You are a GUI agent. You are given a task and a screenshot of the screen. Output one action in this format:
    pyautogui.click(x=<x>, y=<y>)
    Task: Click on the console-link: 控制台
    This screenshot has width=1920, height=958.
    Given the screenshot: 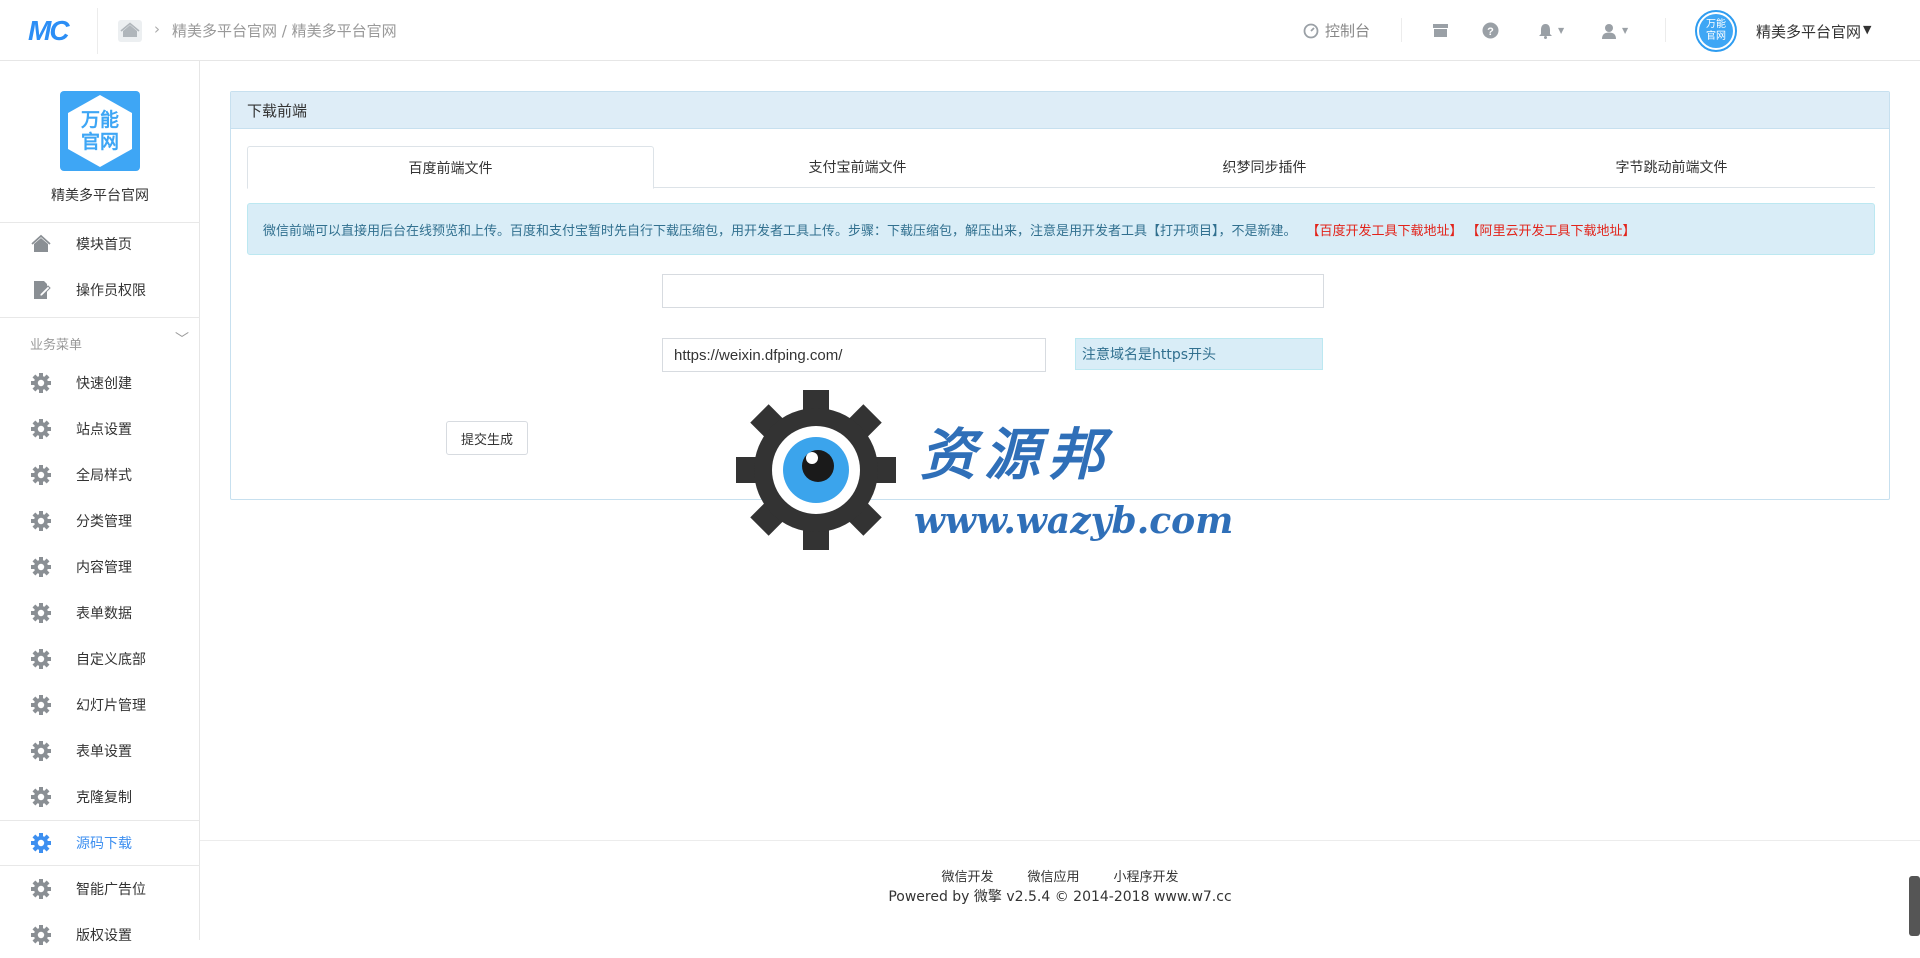 What is the action you would take?
    pyautogui.click(x=1336, y=30)
    